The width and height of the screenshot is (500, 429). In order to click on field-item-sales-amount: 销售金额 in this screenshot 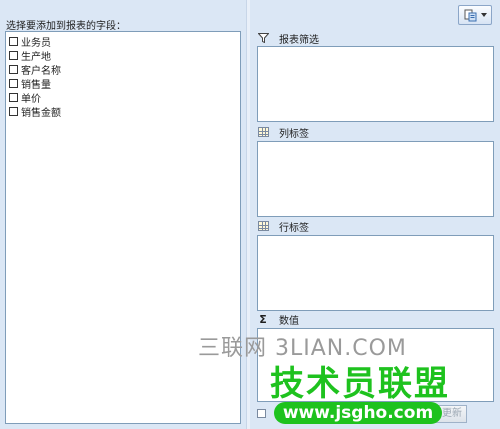, I will do `click(123, 111)`.